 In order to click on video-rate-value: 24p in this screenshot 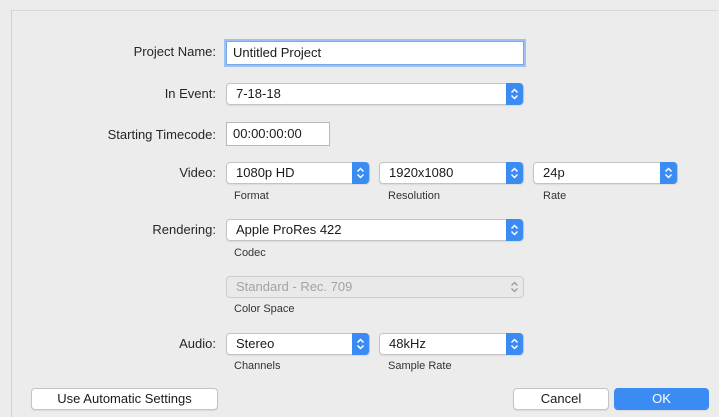, I will do `click(554, 172)`.